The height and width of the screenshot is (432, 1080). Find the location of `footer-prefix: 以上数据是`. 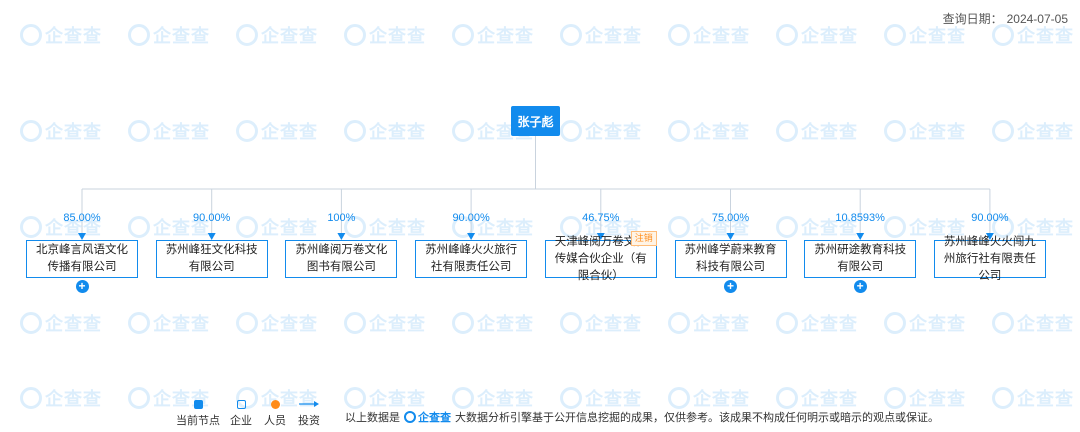

footer-prefix: 以上数据是 is located at coordinates (372, 418).